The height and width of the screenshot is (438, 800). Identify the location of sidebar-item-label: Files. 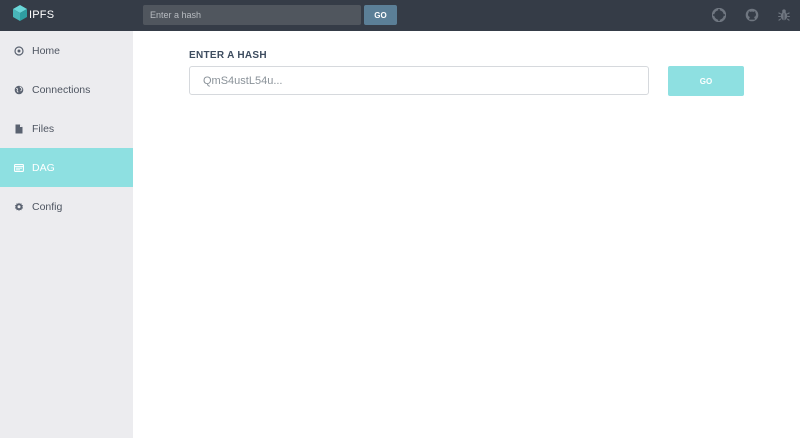
(43, 128).